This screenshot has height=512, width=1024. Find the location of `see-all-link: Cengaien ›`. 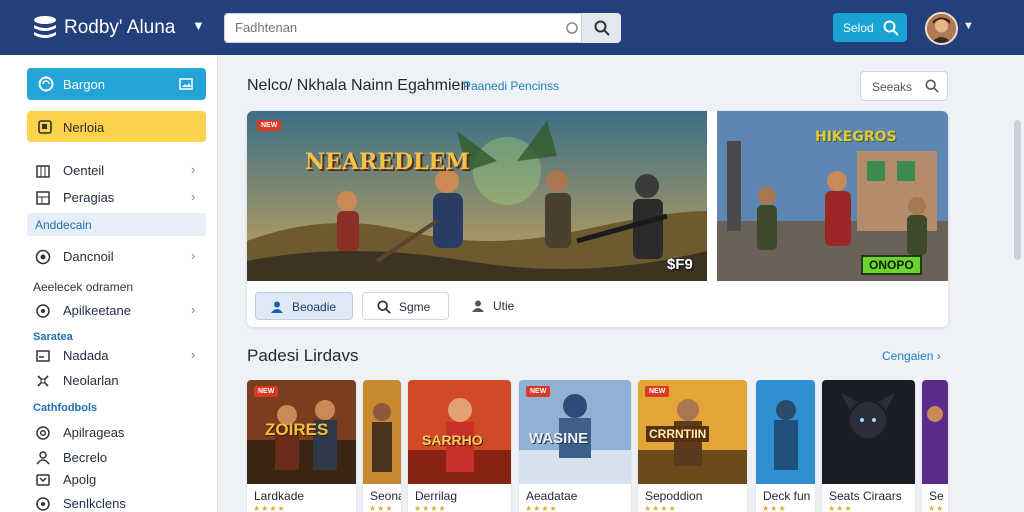

see-all-link: Cengaien › is located at coordinates (911, 356).